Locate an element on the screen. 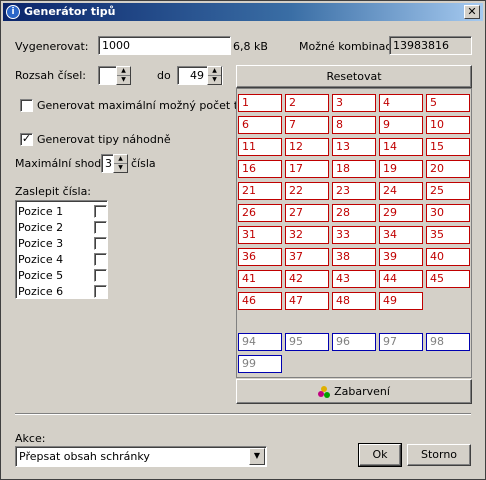 The height and width of the screenshot is (480, 486). number-cell: 25 is located at coordinates (448, 191).